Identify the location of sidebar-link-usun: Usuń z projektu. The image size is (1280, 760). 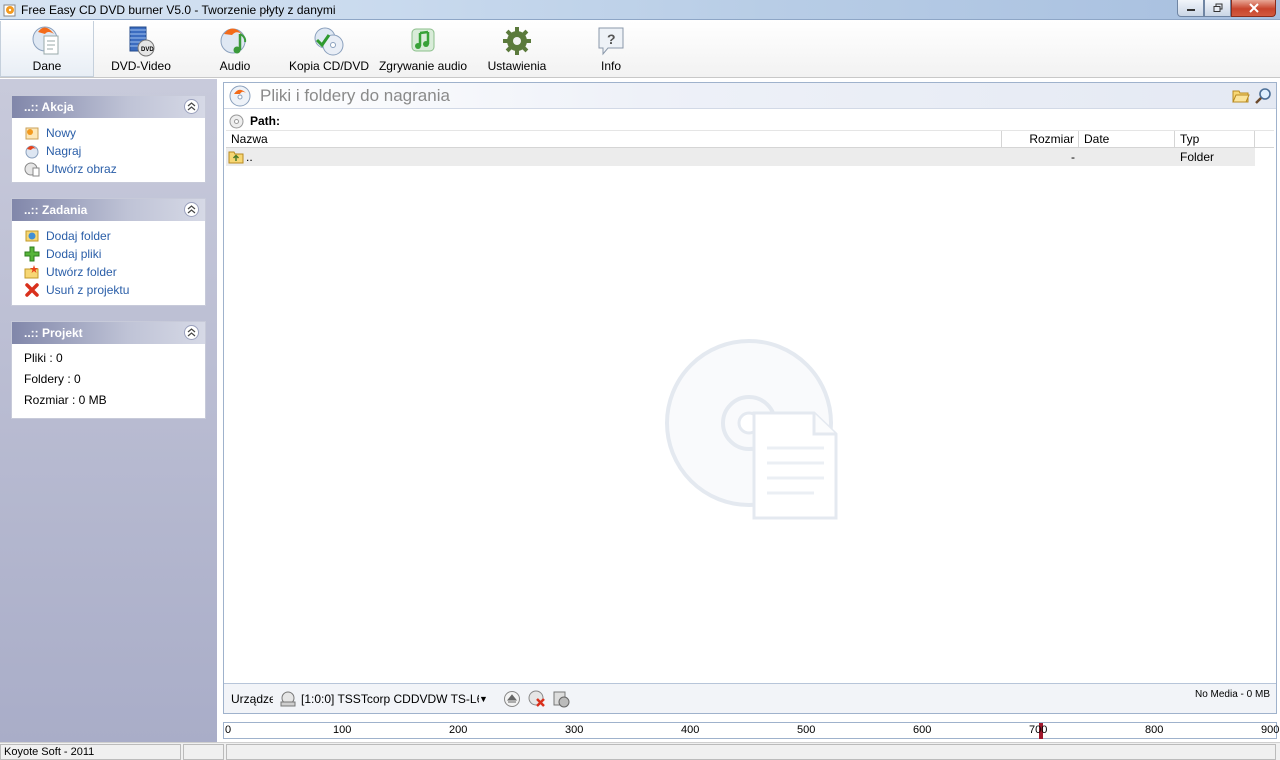
(114, 290).